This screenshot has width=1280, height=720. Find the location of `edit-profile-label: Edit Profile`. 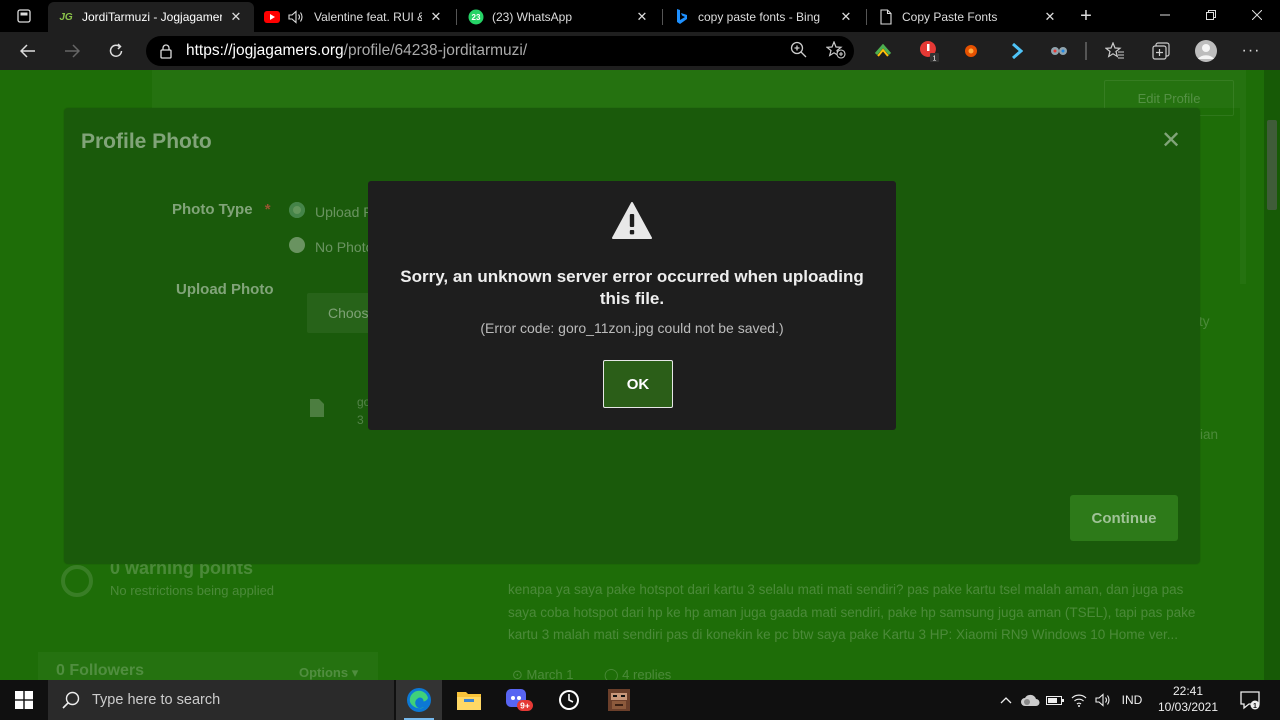

edit-profile-label: Edit Profile is located at coordinates (1169, 98).